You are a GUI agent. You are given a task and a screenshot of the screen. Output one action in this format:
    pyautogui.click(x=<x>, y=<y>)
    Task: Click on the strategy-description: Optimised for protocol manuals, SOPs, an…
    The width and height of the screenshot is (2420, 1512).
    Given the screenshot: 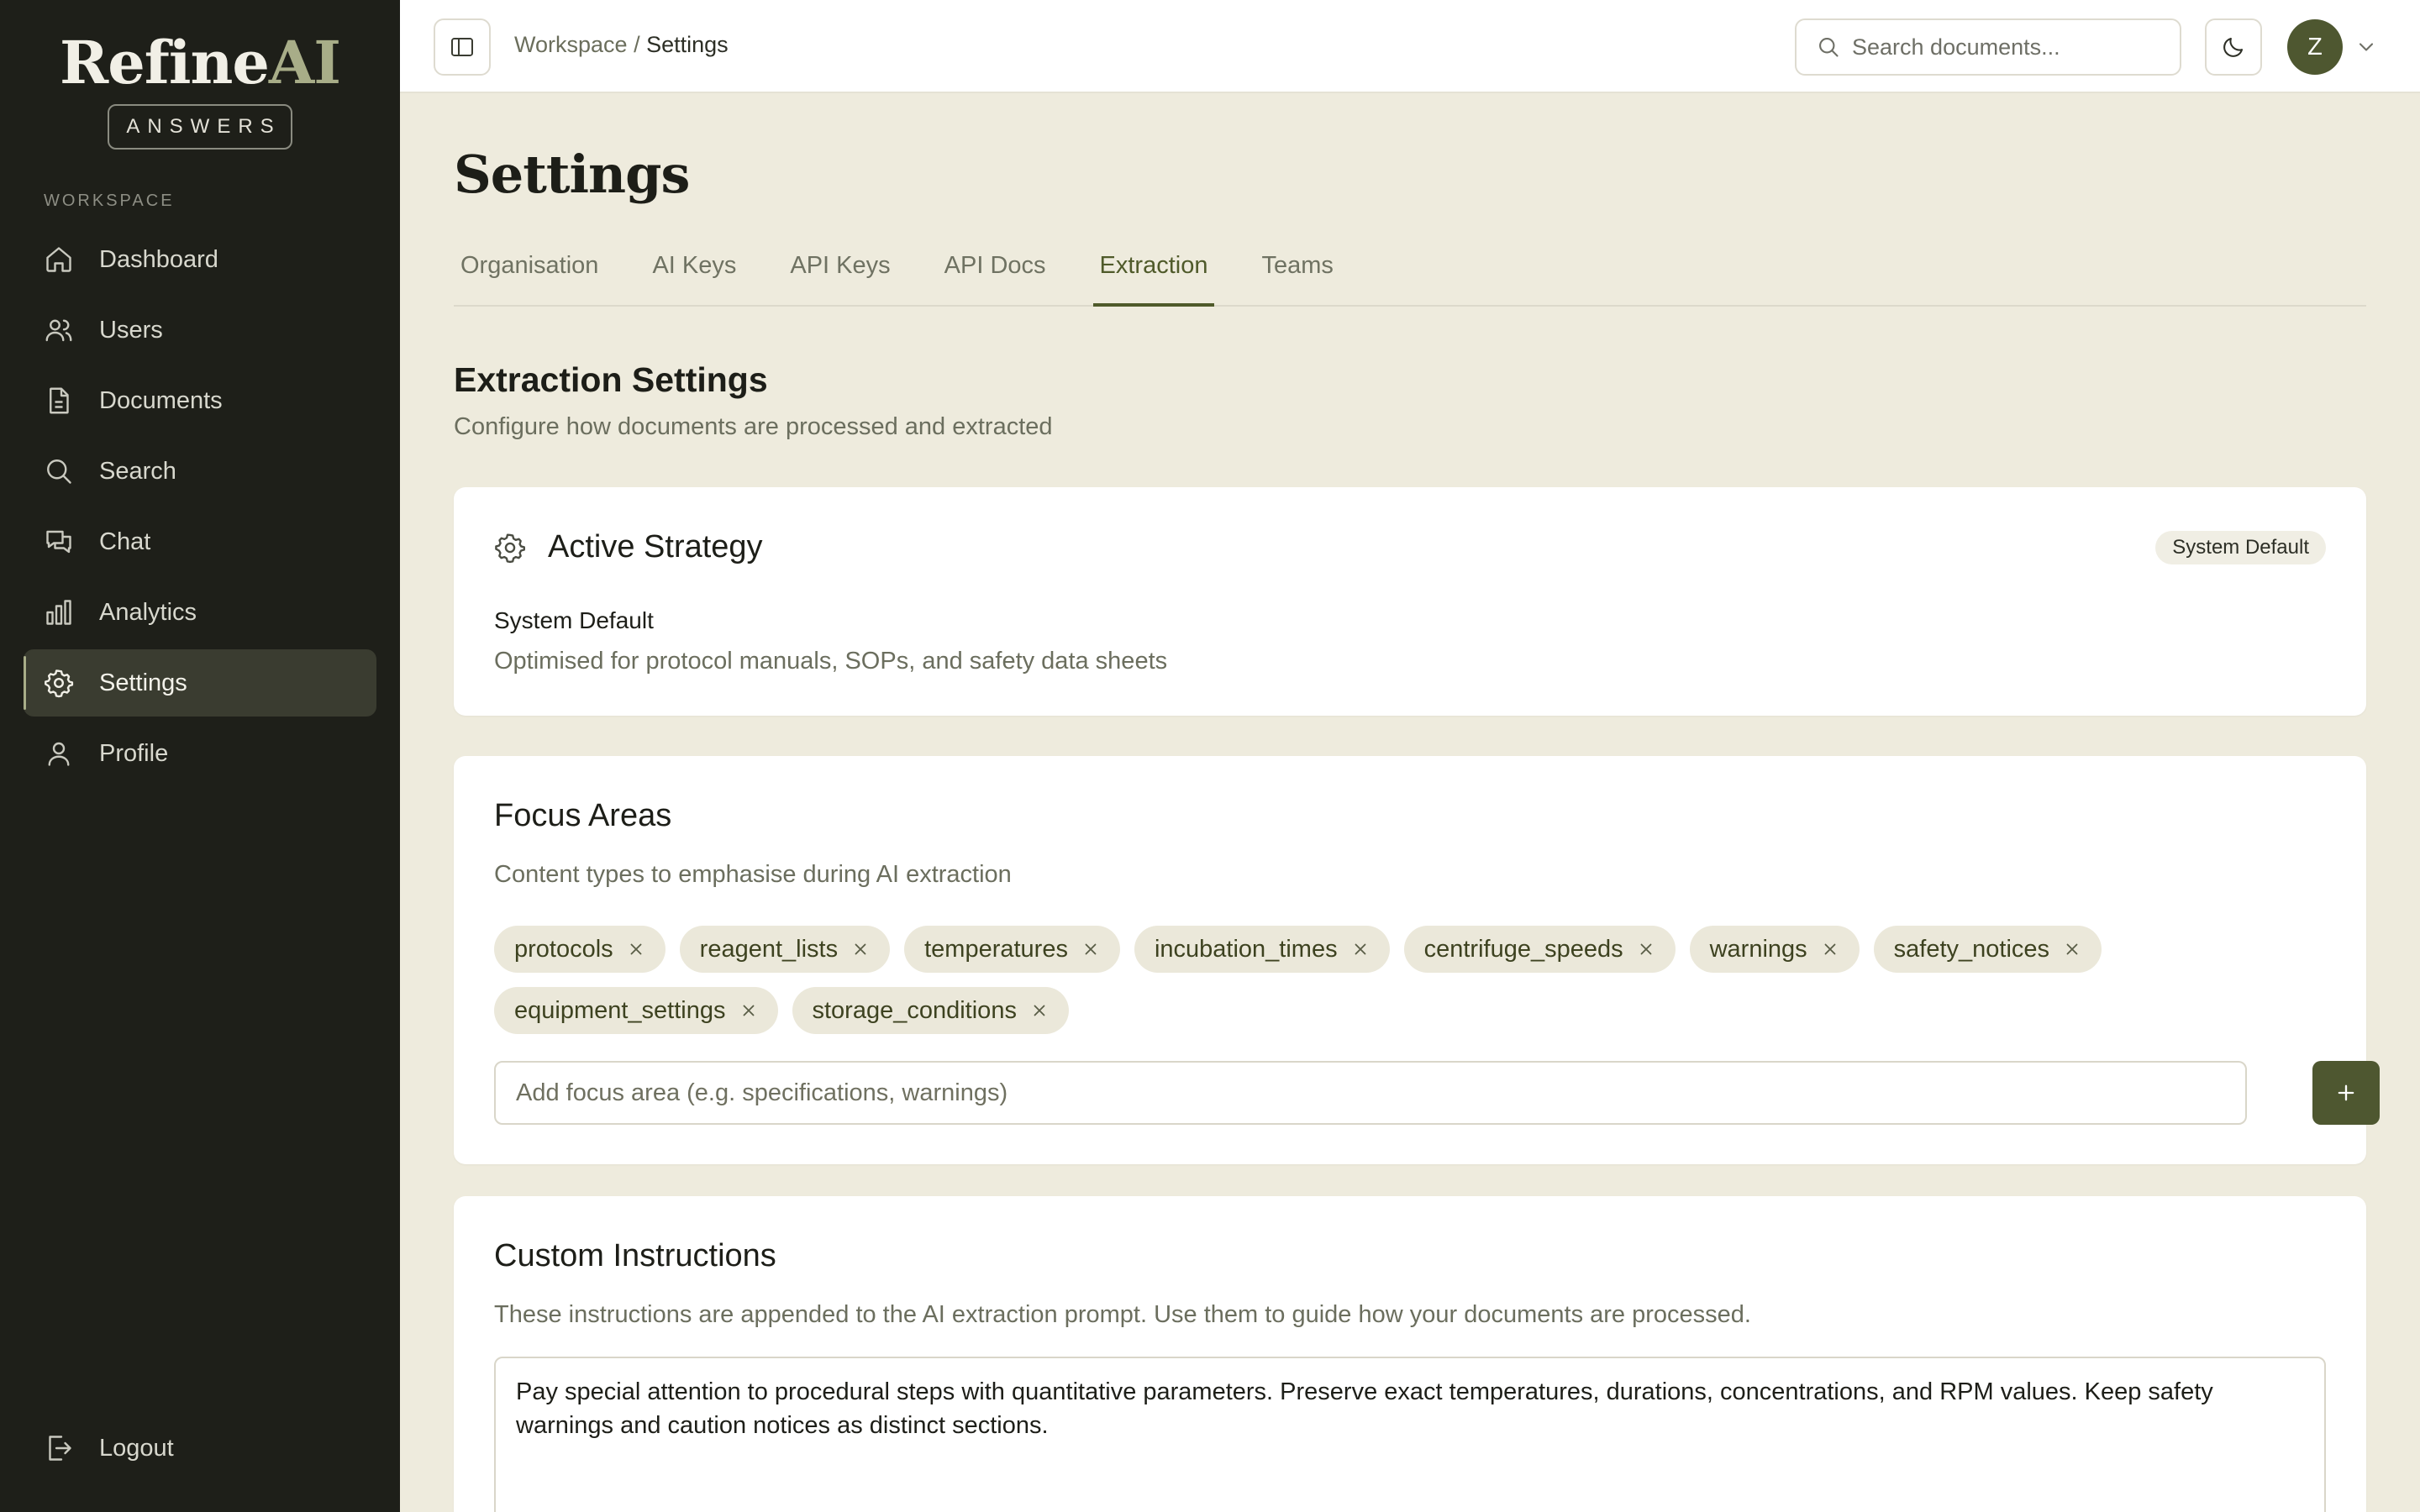 What is the action you would take?
    pyautogui.click(x=831, y=661)
    